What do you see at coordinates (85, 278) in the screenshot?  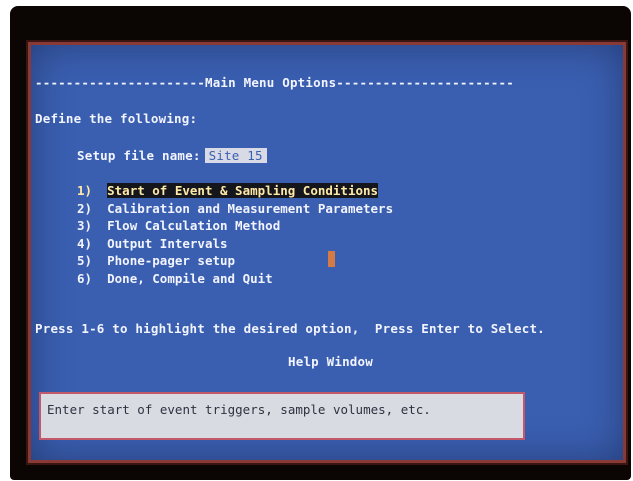 I see `menu-item-number: 6)` at bounding box center [85, 278].